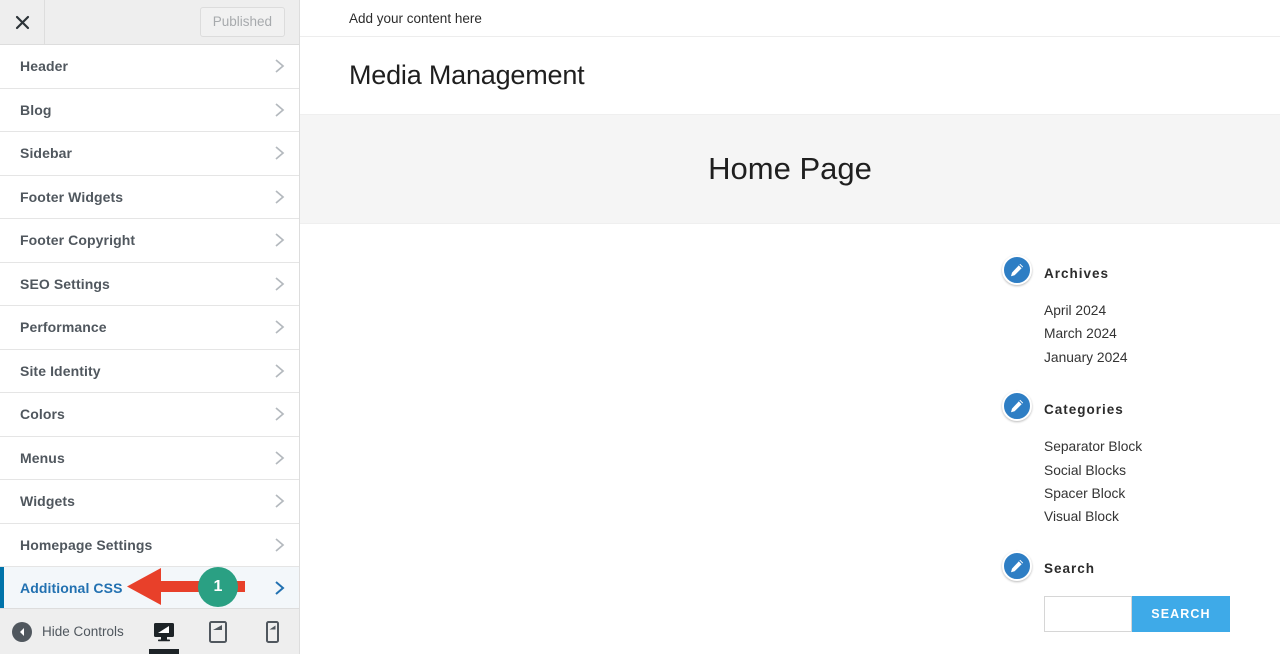  Describe the element at coordinates (790, 18) in the screenshot. I see `preview-topbar: Add your content here` at that location.